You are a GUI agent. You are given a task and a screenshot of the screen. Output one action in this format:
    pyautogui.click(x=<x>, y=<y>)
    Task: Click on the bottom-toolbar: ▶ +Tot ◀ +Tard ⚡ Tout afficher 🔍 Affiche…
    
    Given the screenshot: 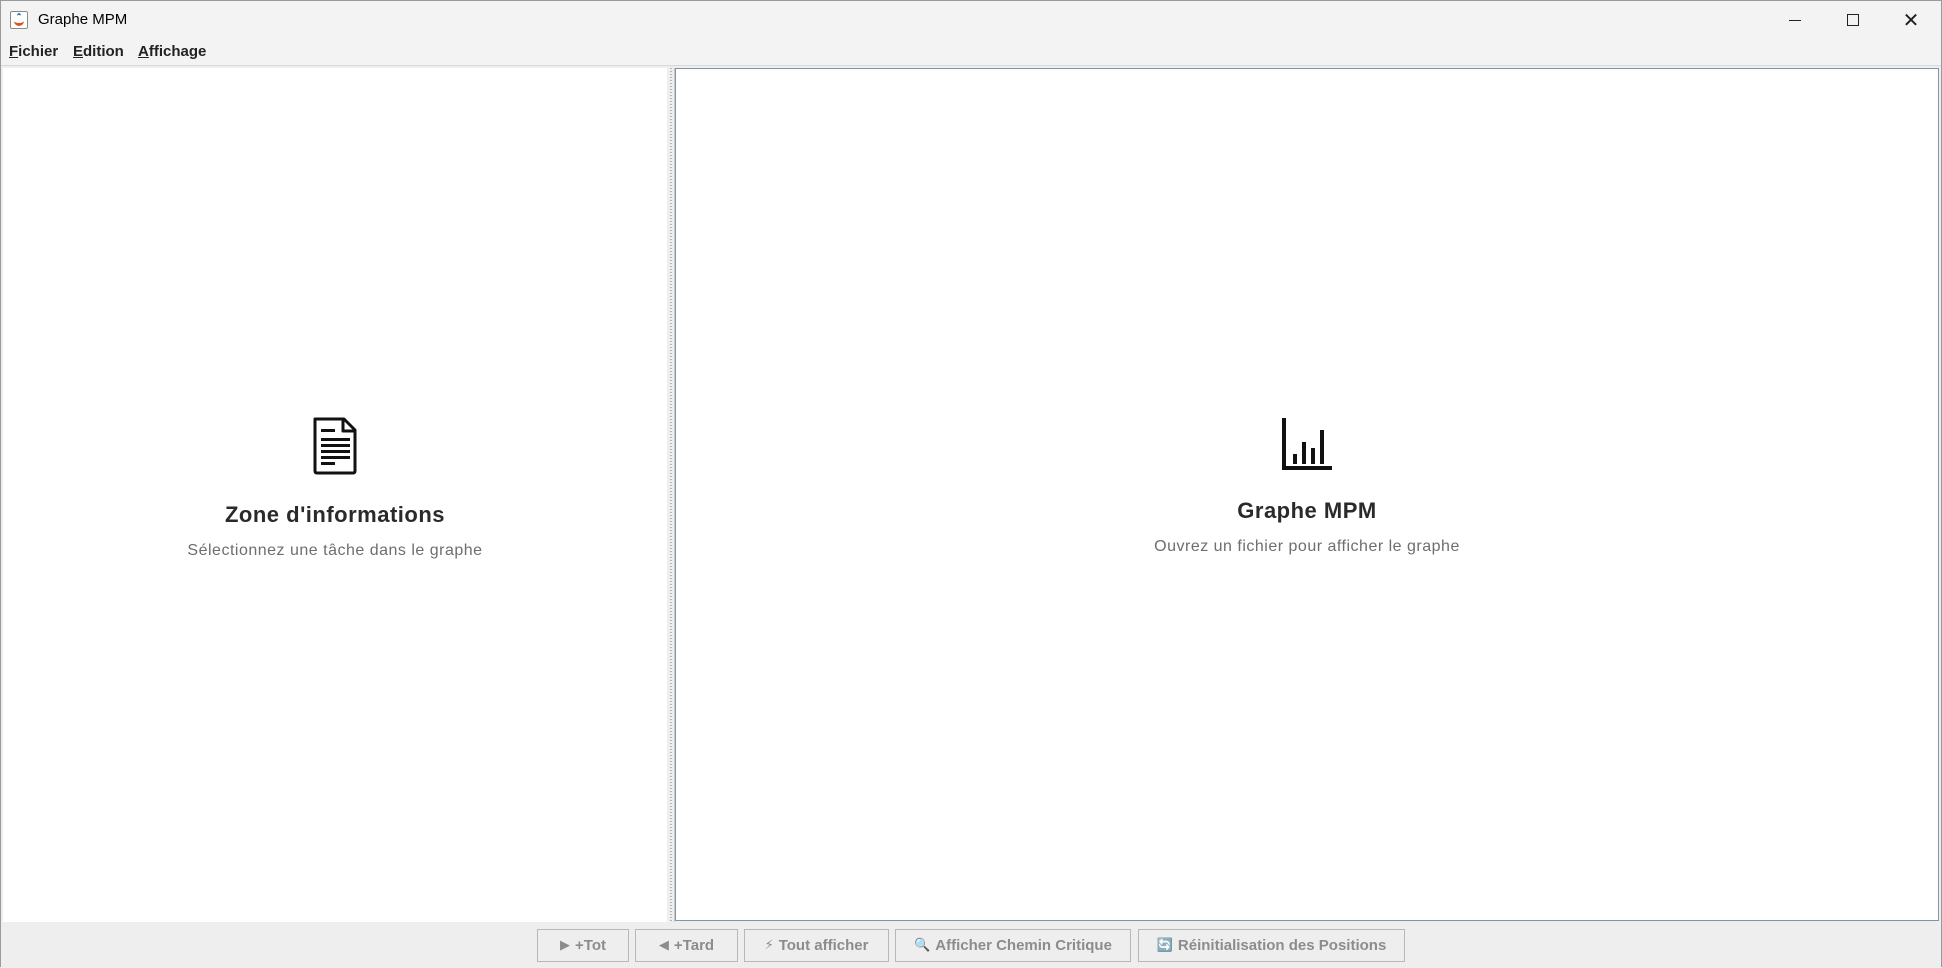 What is the action you would take?
    pyautogui.click(x=971, y=945)
    